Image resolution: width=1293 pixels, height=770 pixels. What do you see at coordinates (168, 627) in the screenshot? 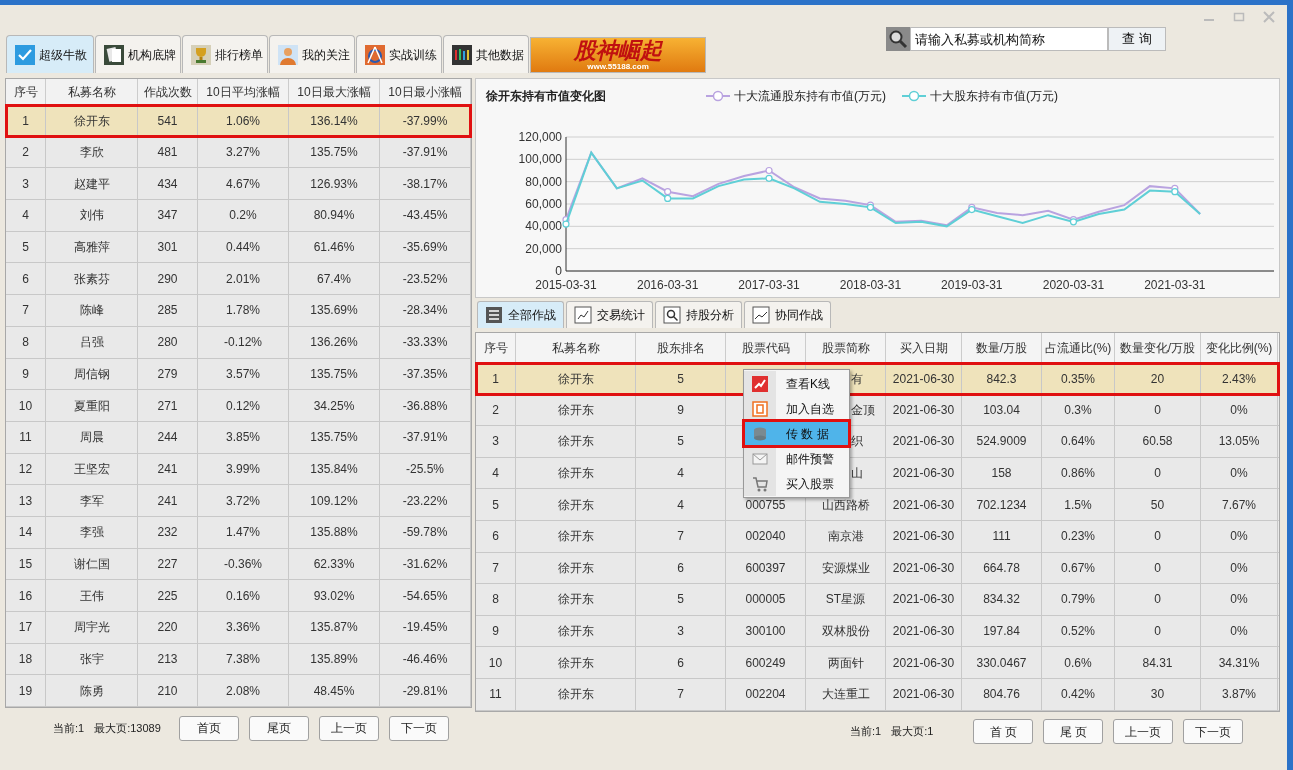
I see `table-cell: 220` at bounding box center [168, 627].